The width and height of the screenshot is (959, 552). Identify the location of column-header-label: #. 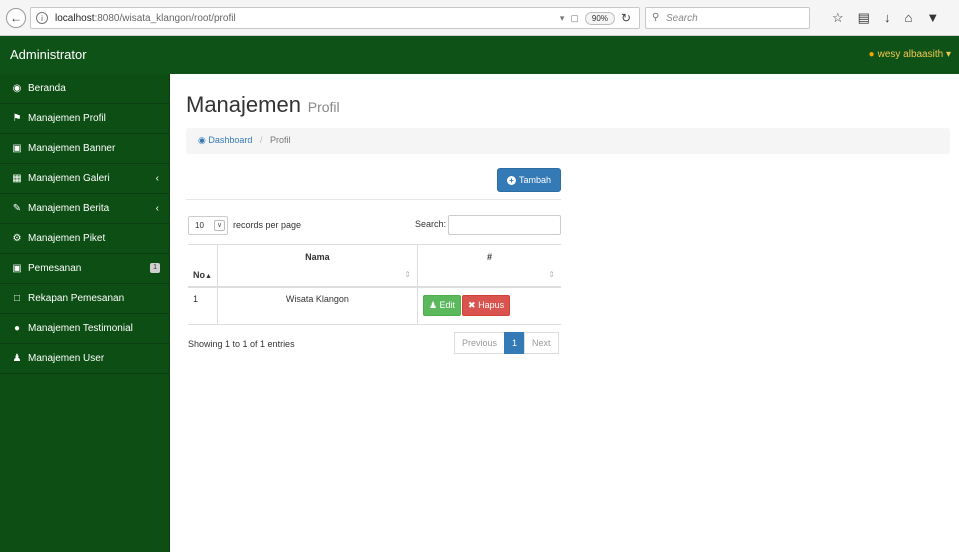
(489, 257).